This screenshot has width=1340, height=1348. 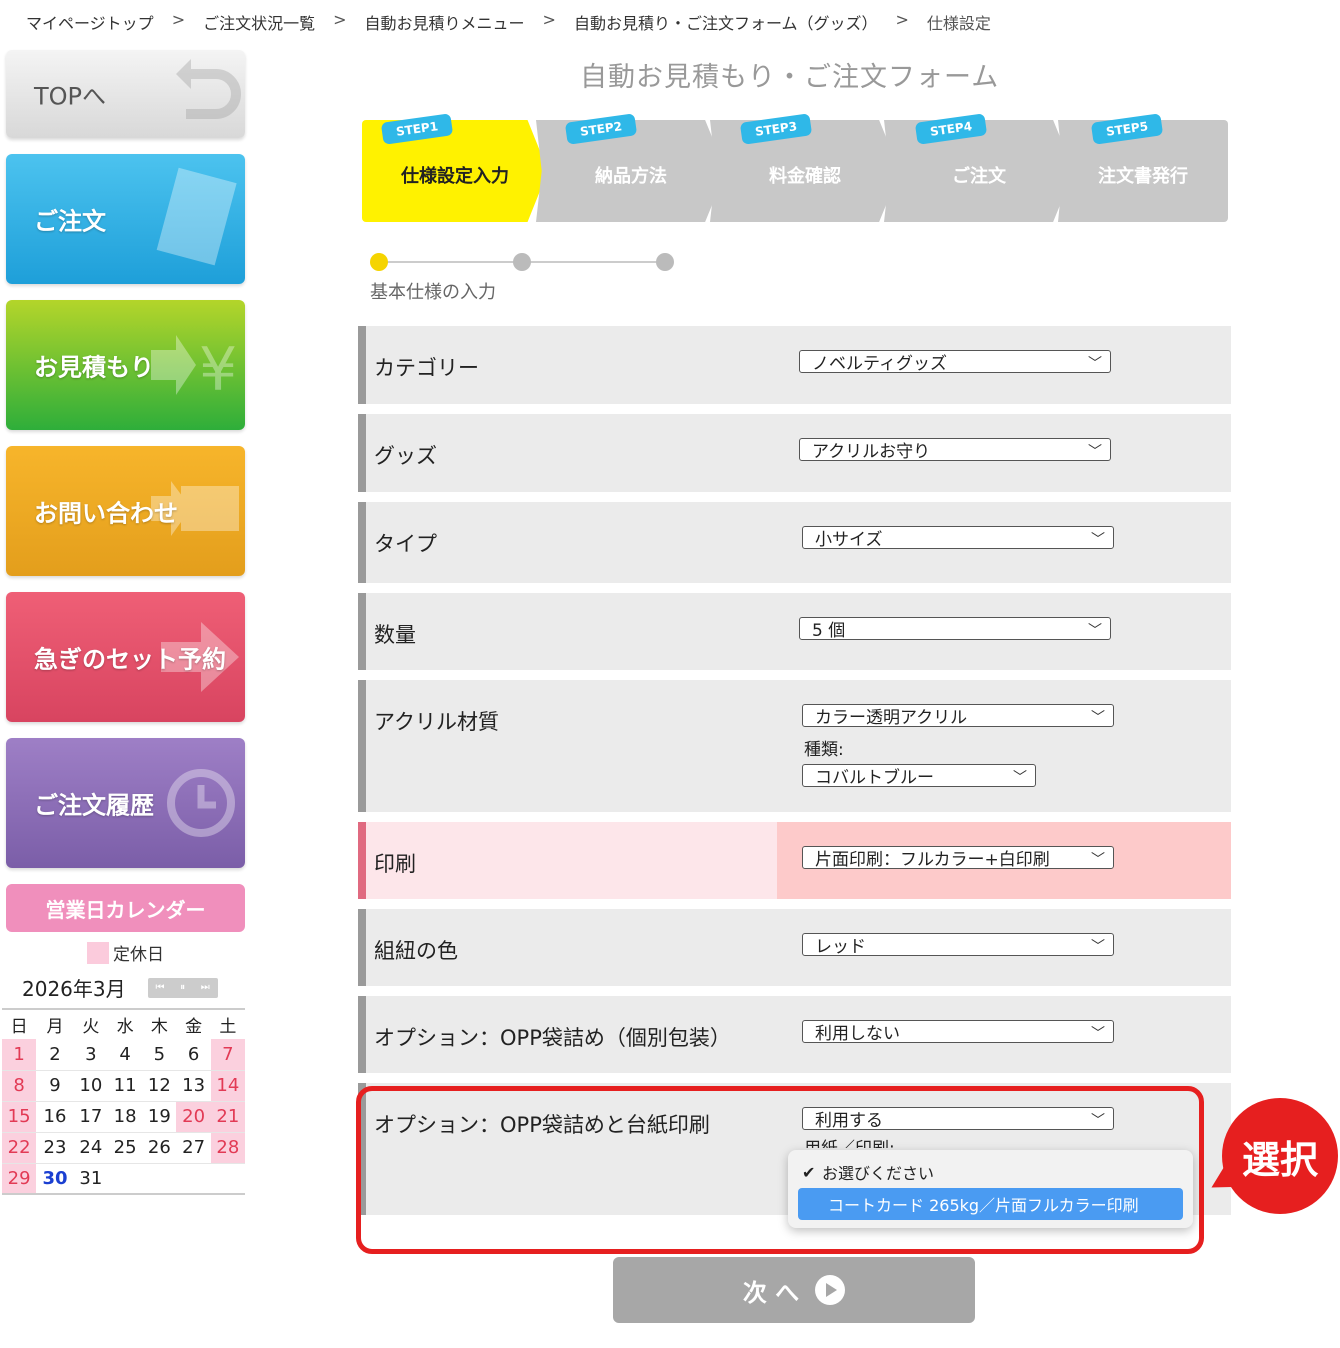 I want to click on progress-dot, so click(x=522, y=262).